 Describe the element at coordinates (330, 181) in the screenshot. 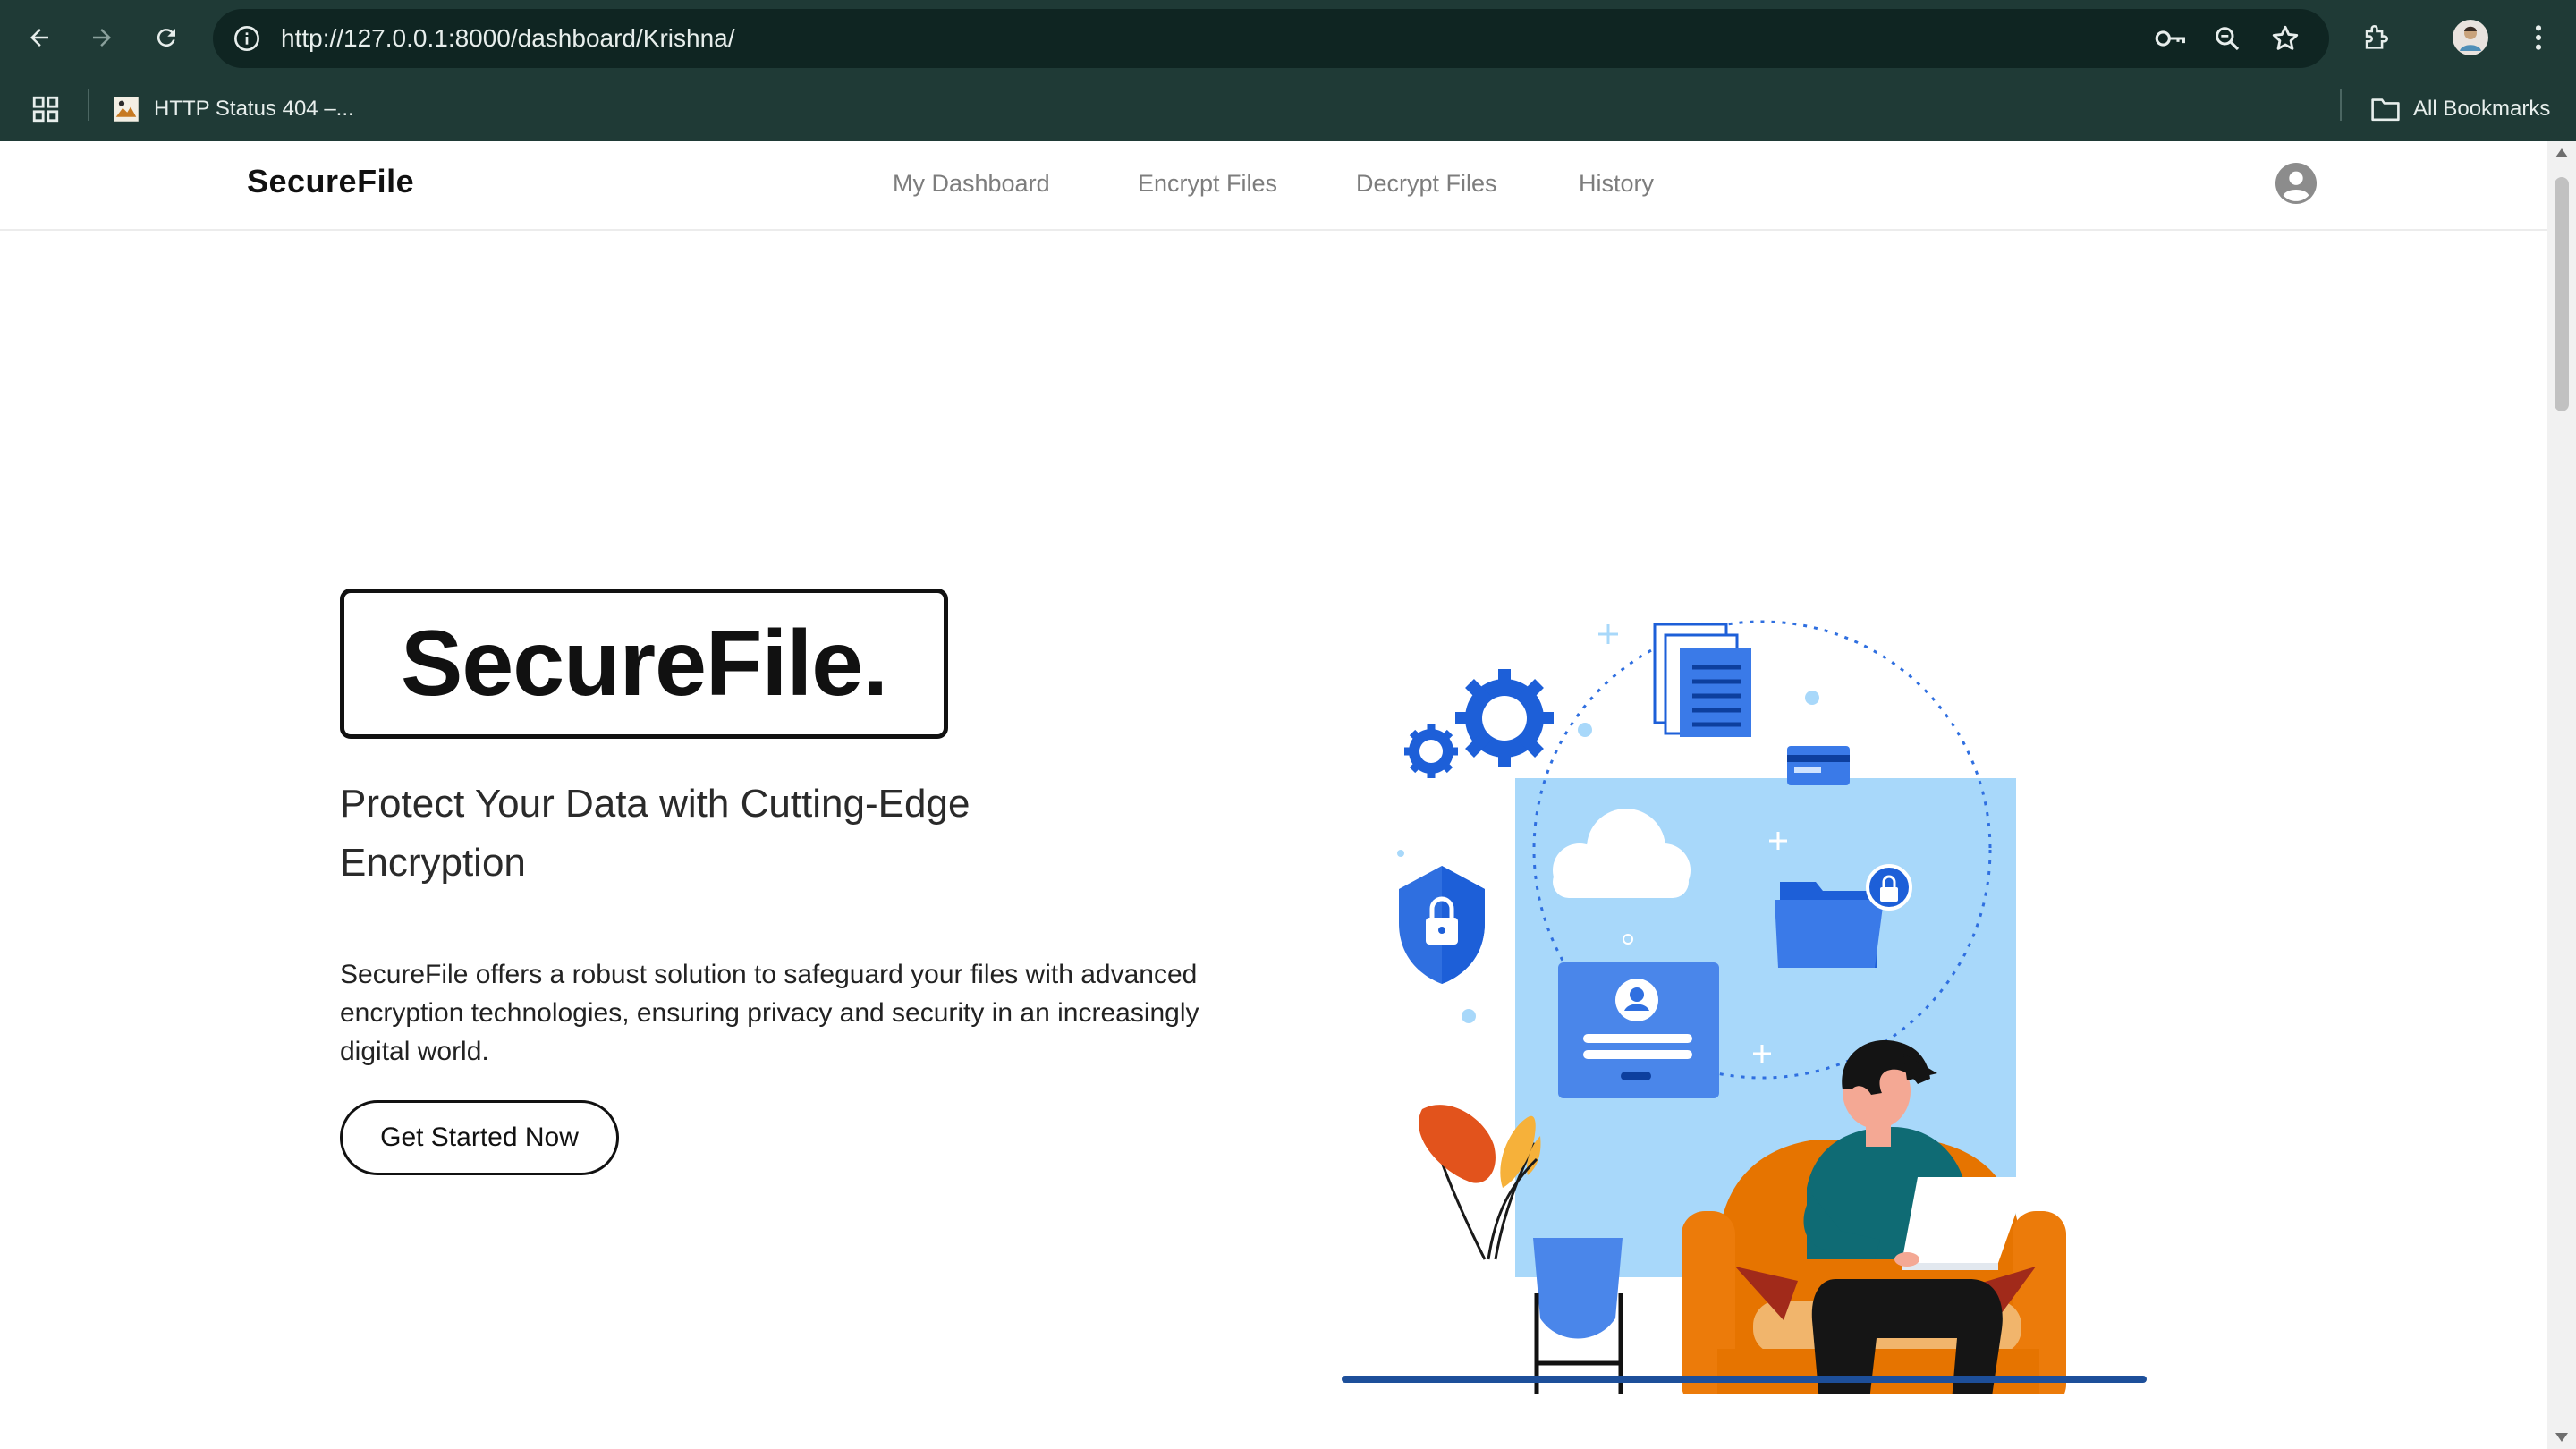

I see `brand-logo: SecureFile` at that location.